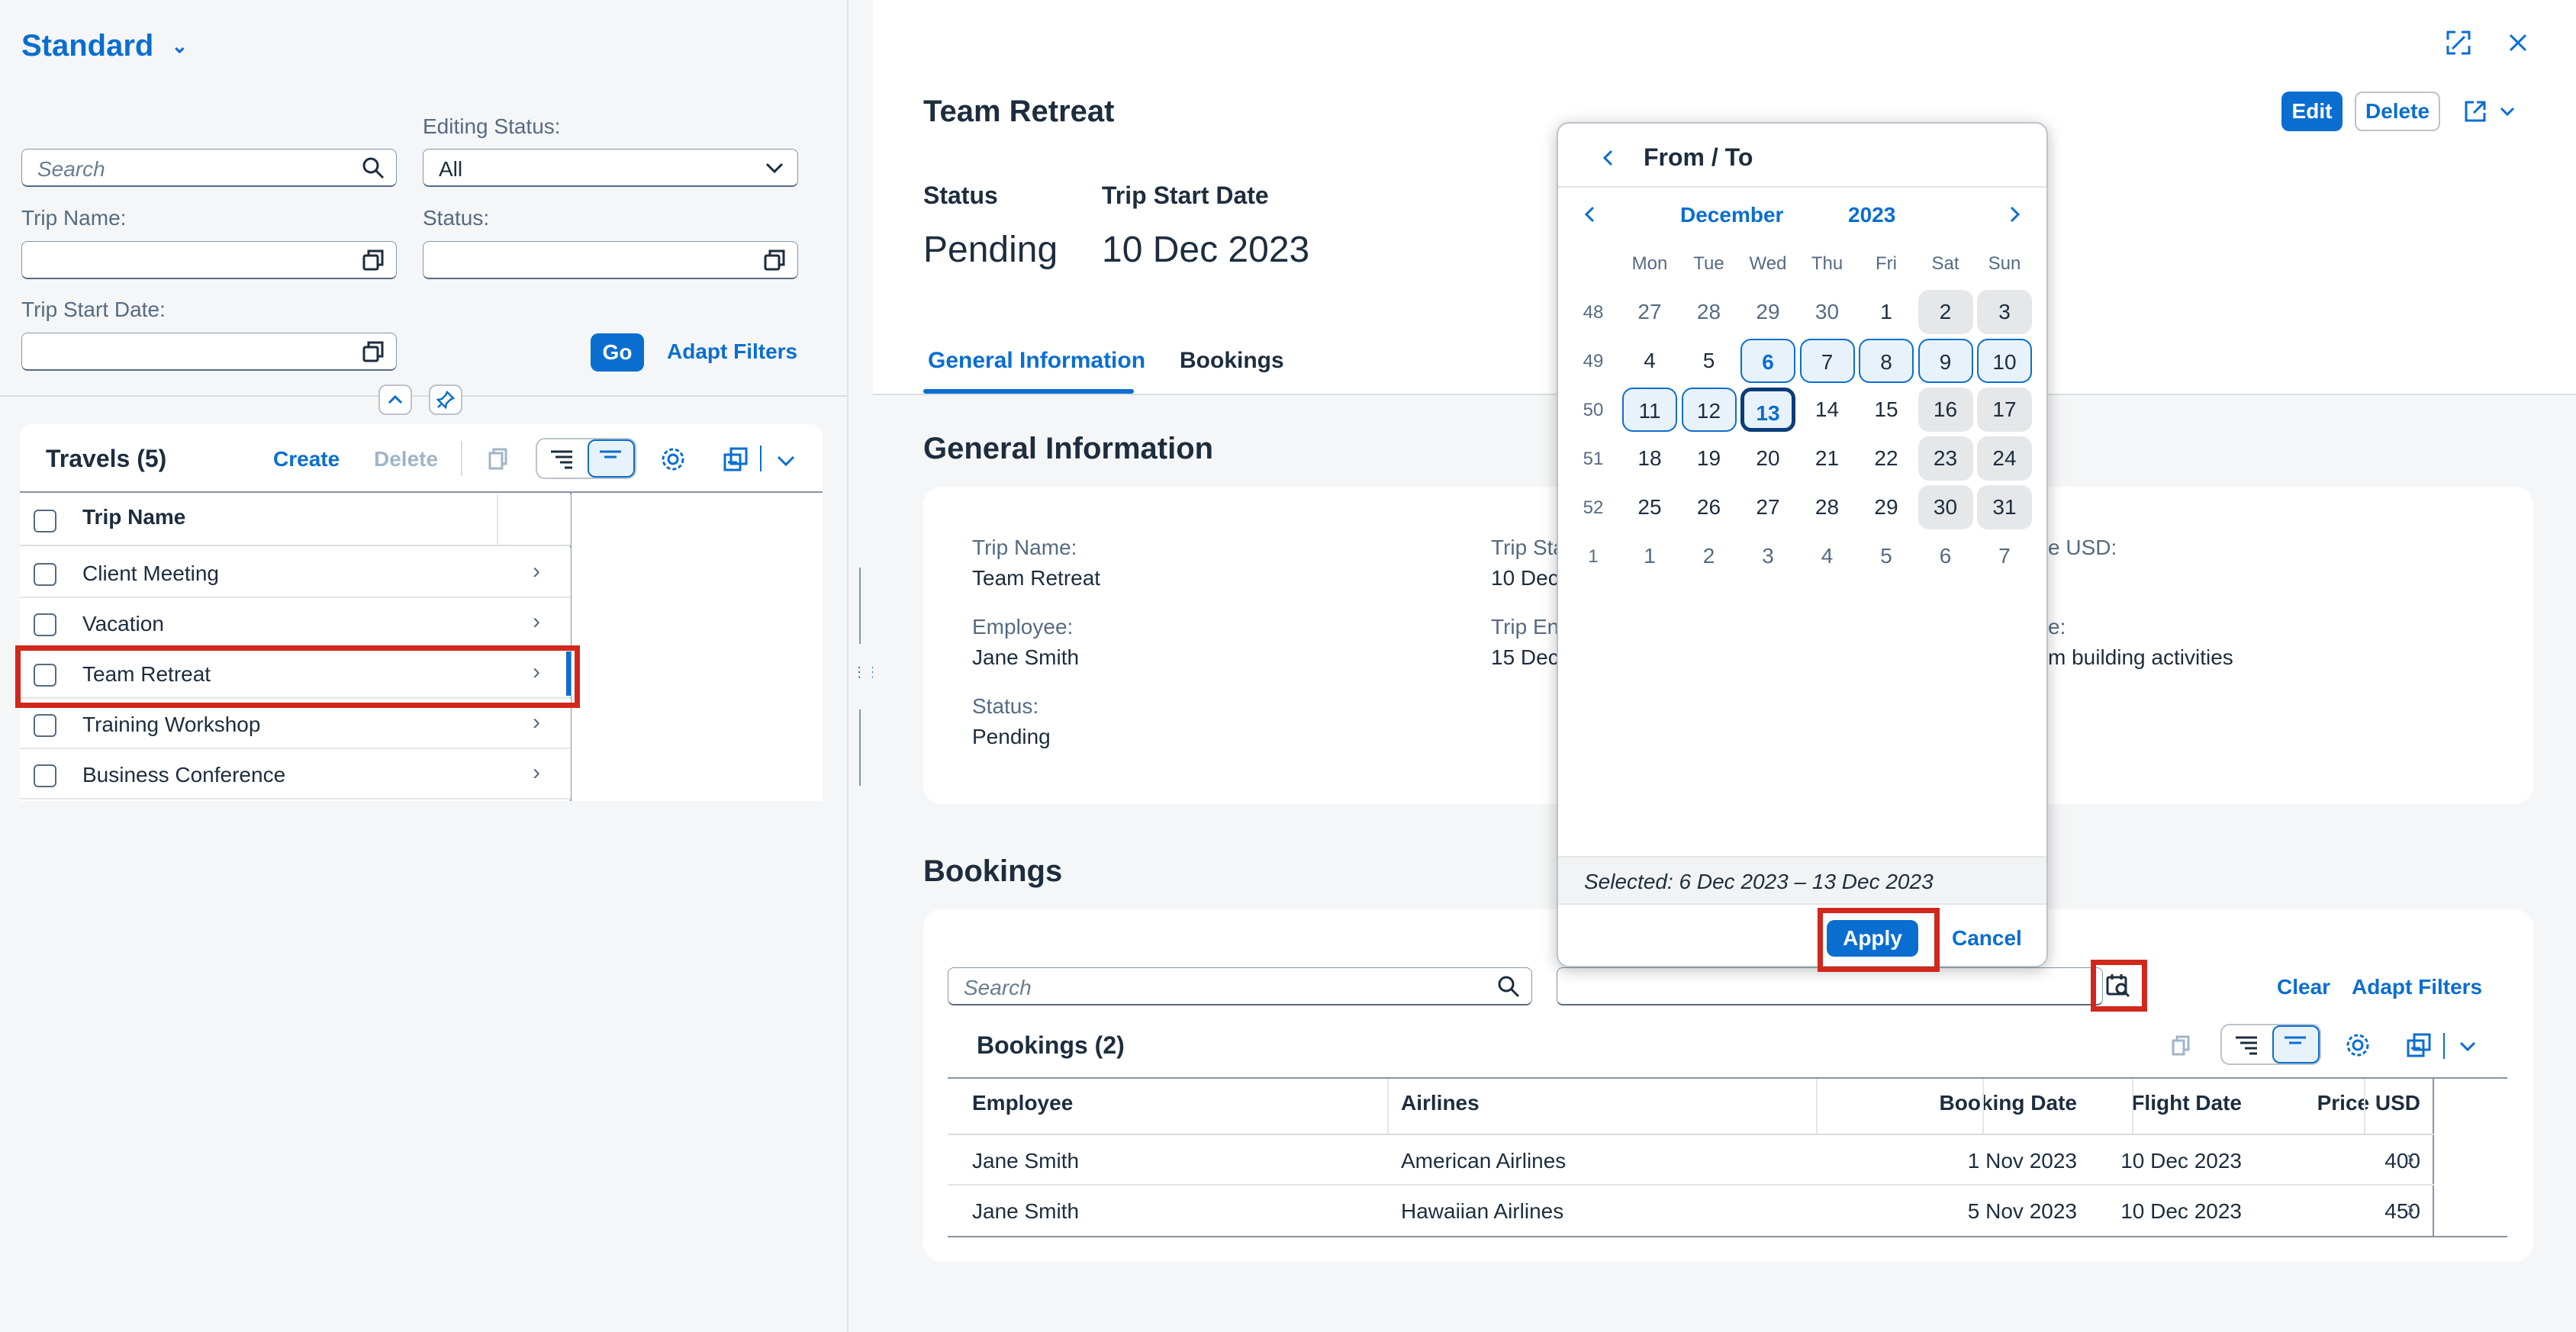 This screenshot has height=1332, width=2576. I want to click on calendar-day: 14, so click(1827, 410).